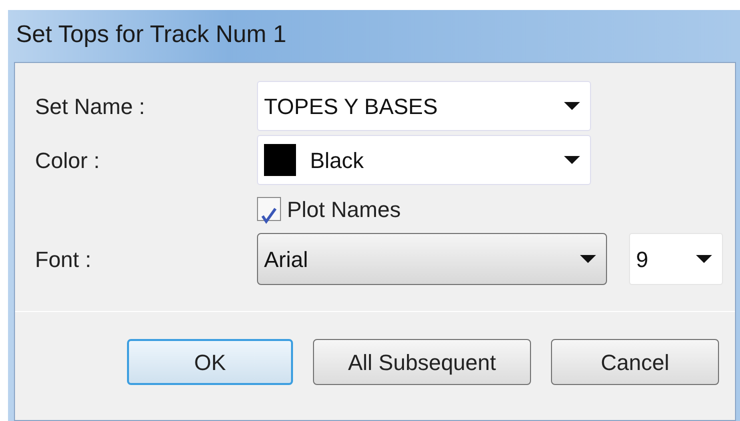 The width and height of the screenshot is (740, 421). I want to click on ok-button: OK, so click(210, 362).